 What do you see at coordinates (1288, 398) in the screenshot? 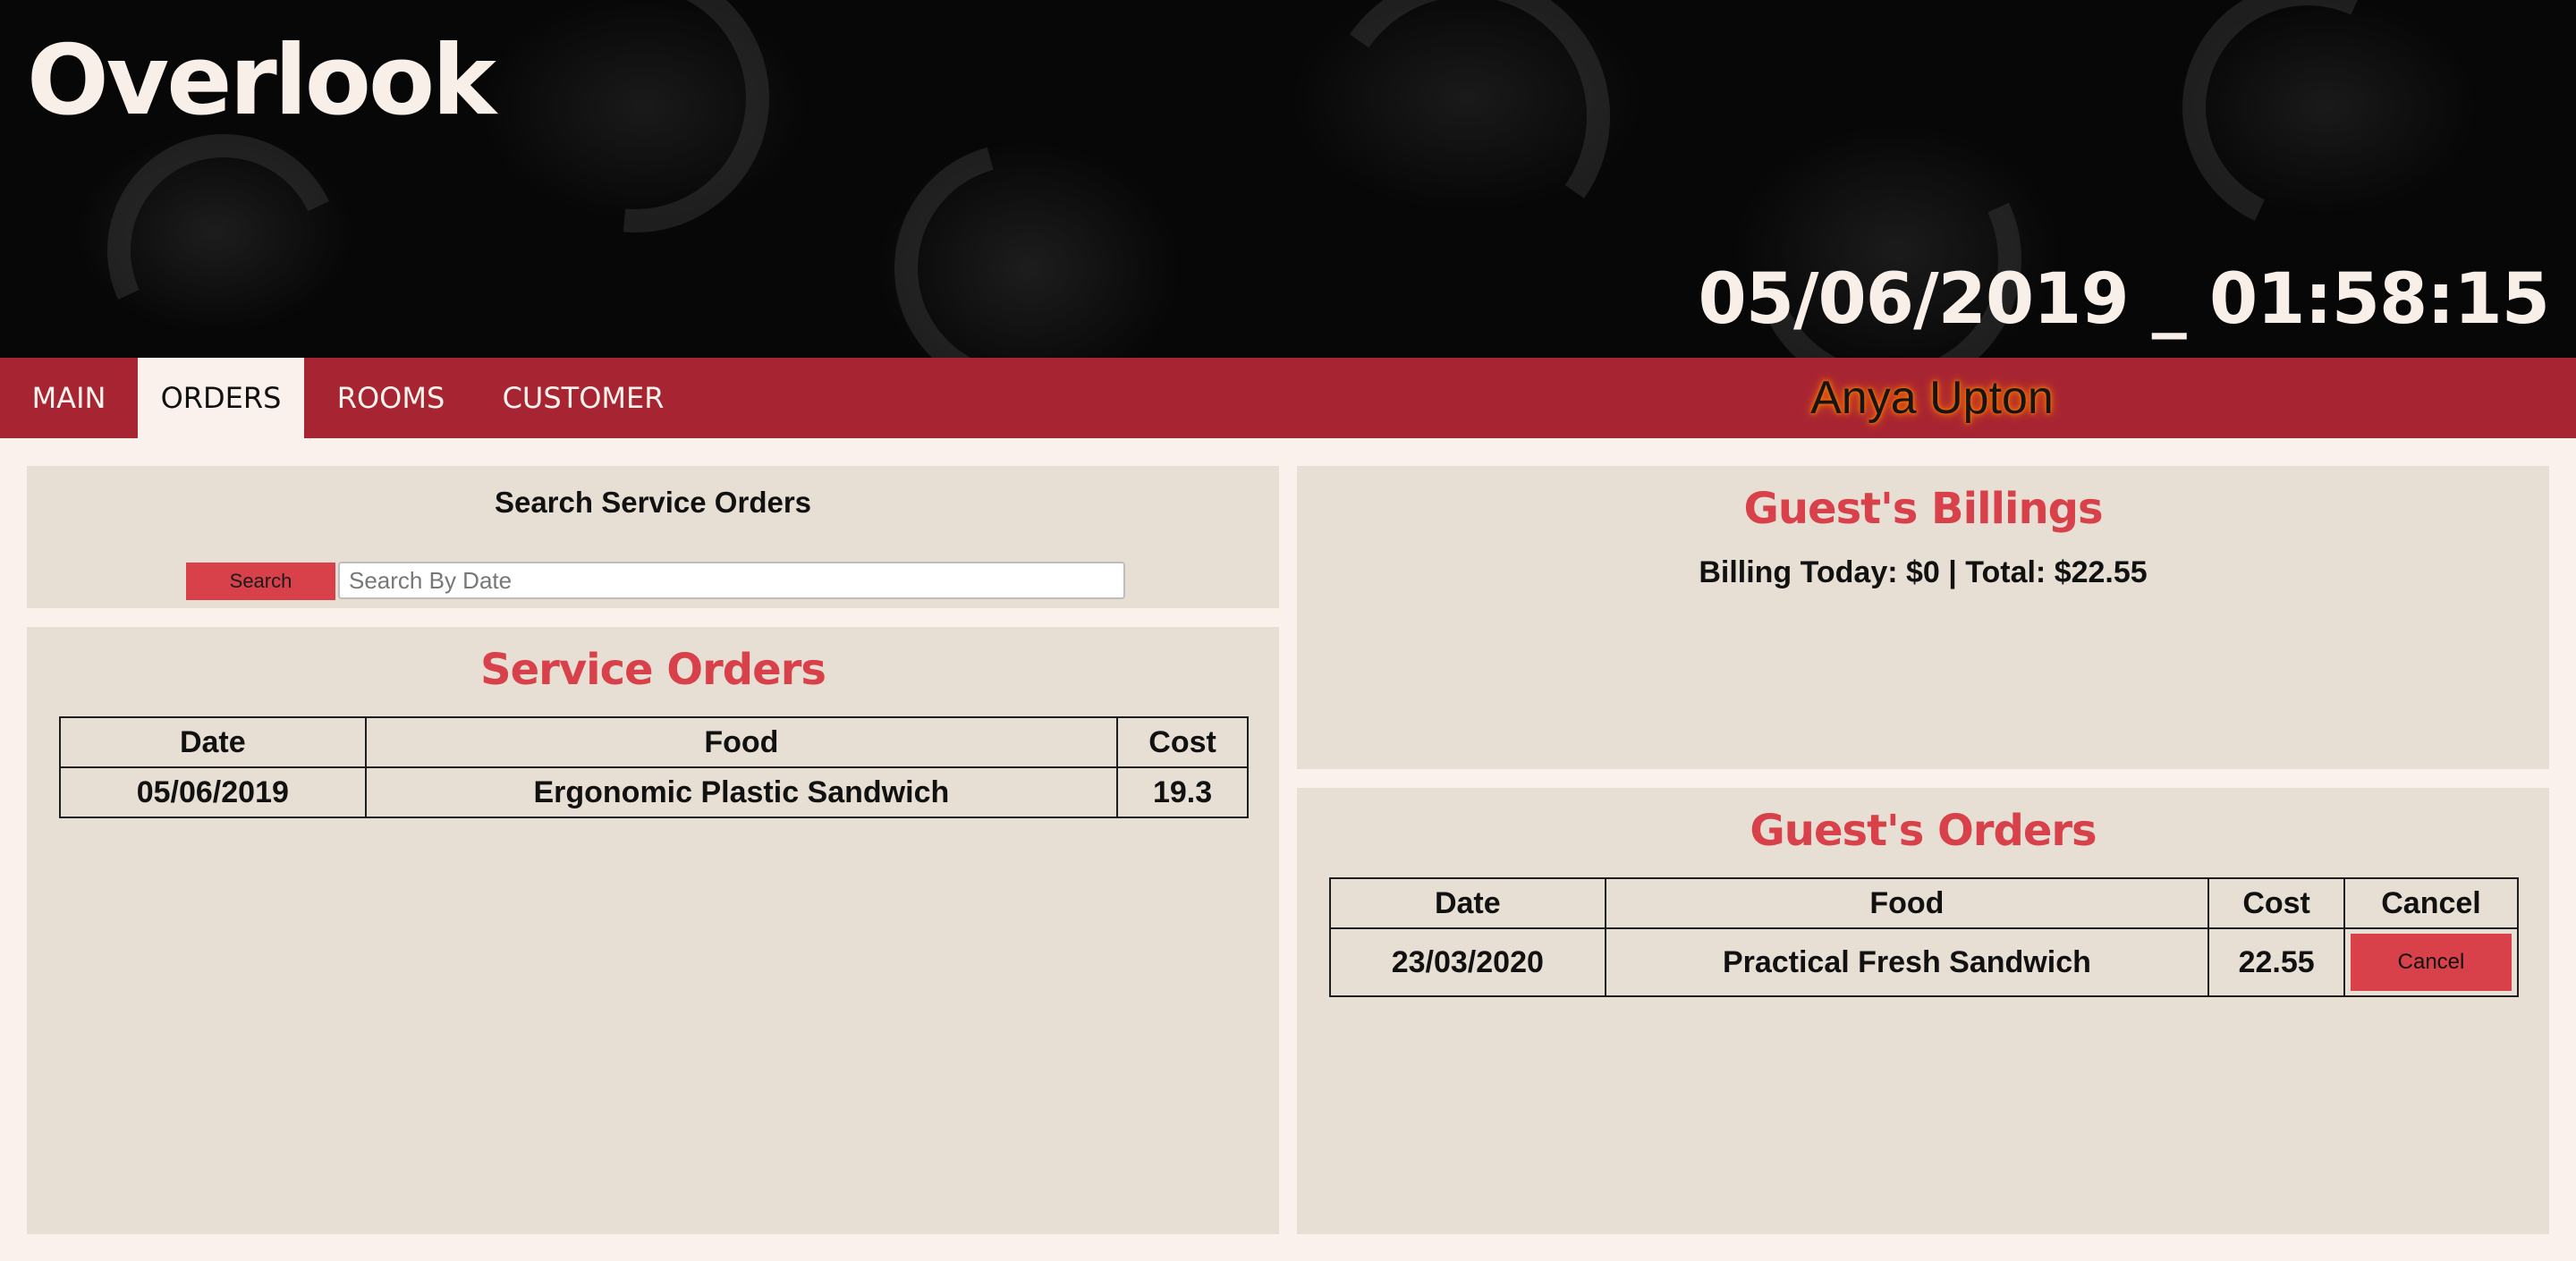
I see `main-nav: MAIN ORDERS ROOMS CUSTOMER Anya Upton` at bounding box center [1288, 398].